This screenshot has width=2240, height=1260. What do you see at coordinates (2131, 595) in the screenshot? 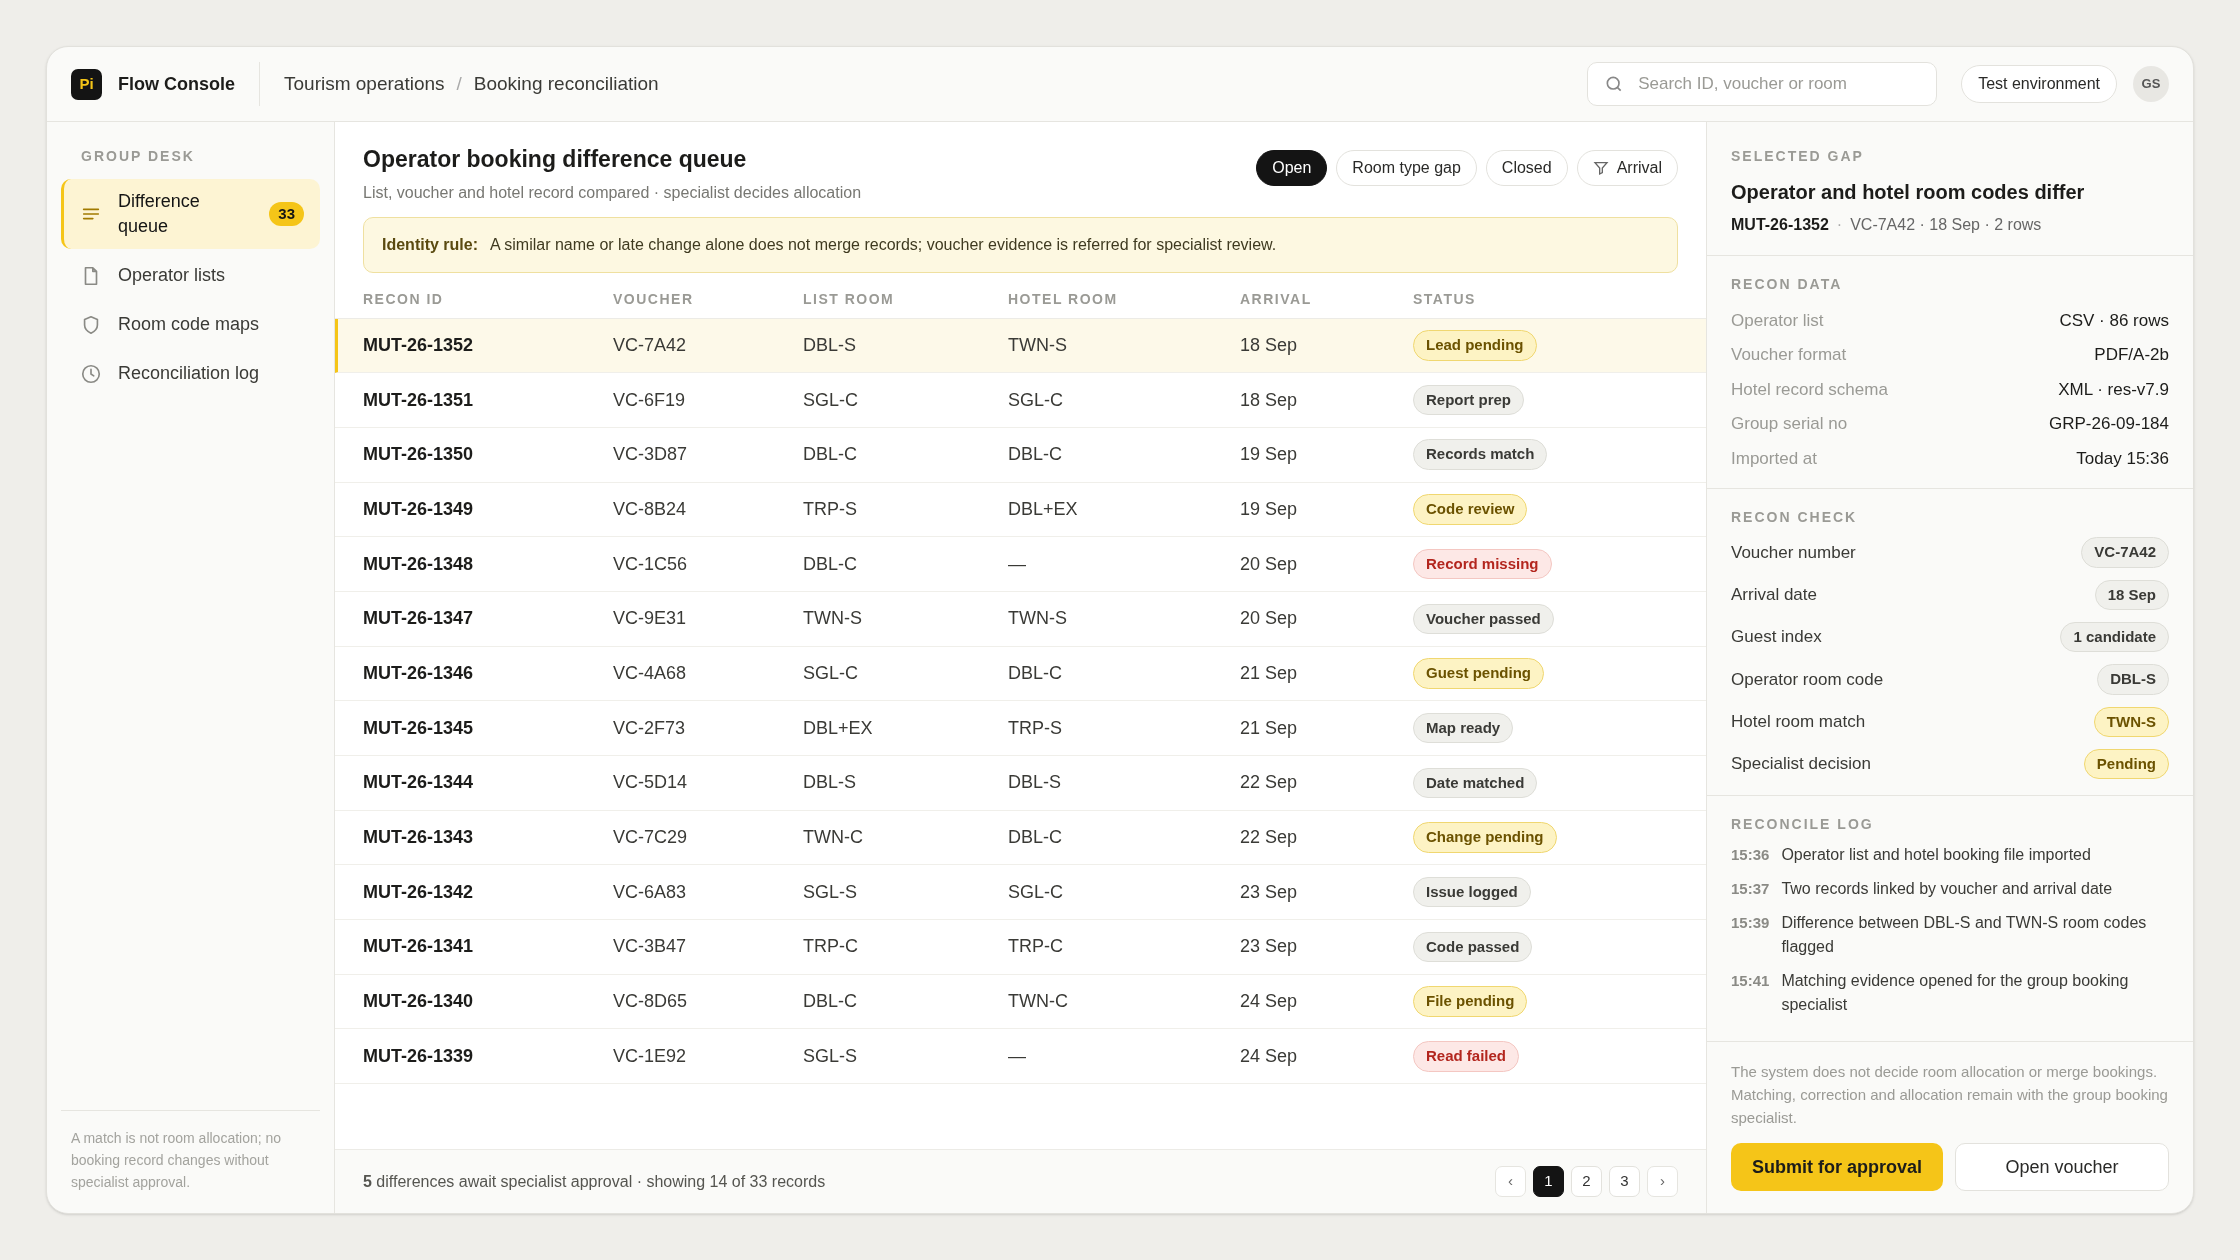
I see `check-value-pill: 18 Sep` at bounding box center [2131, 595].